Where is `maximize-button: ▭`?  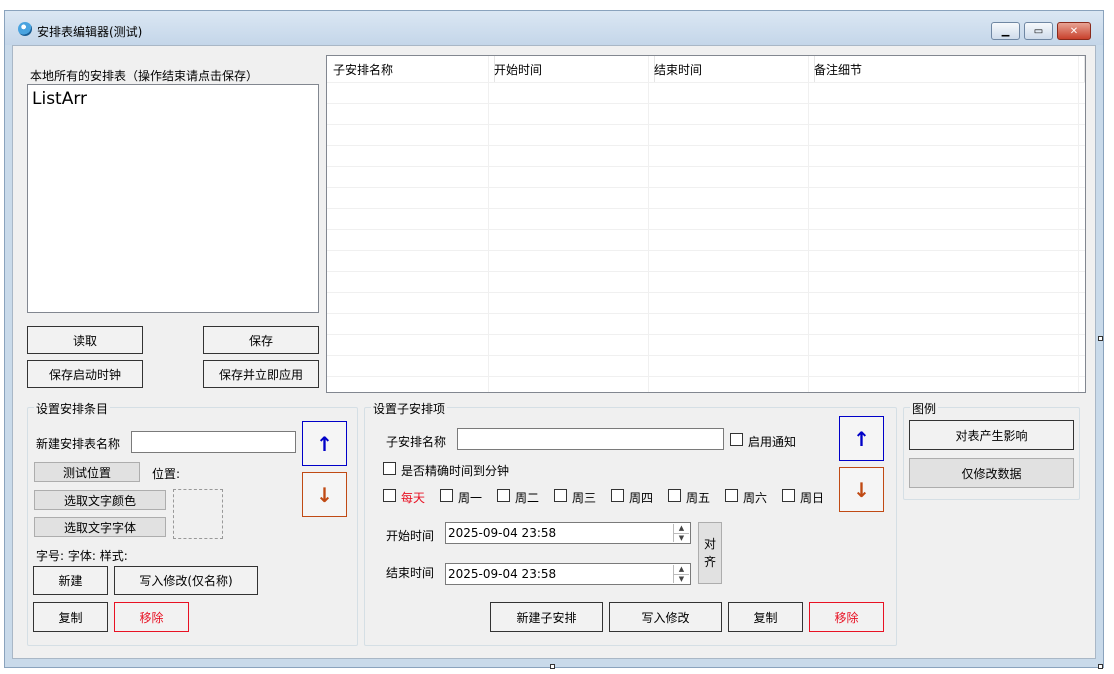
maximize-button: ▭ is located at coordinates (1038, 31).